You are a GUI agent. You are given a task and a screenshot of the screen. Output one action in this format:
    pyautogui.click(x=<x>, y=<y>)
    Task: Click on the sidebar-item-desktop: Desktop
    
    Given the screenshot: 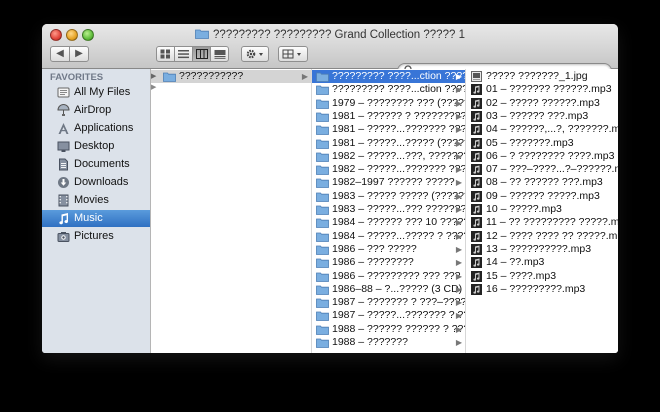 What is the action you would take?
    pyautogui.click(x=96, y=146)
    